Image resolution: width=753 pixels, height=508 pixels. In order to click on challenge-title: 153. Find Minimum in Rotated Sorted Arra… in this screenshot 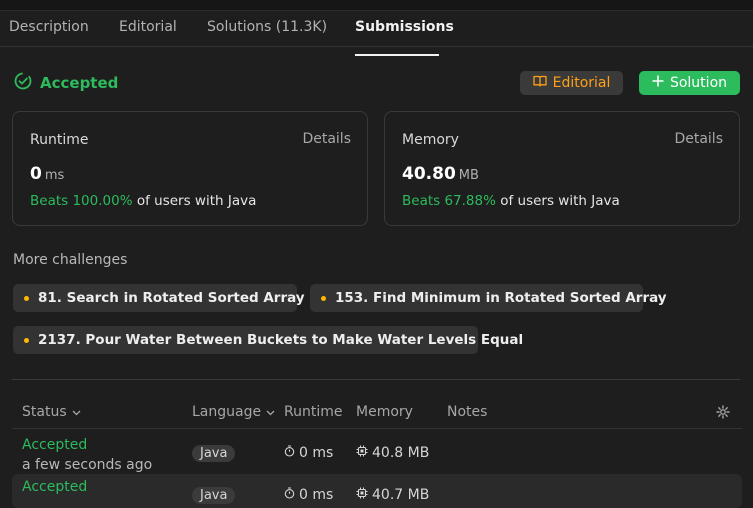, I will do `click(501, 298)`.